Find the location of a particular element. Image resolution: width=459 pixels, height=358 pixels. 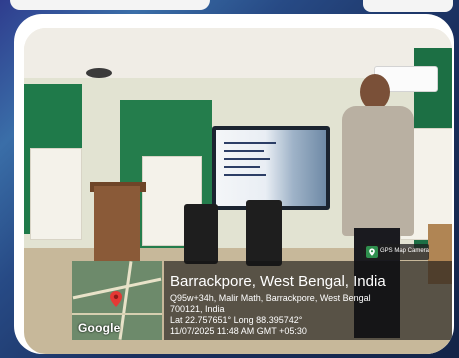

location-map: Google is located at coordinates (117, 300).